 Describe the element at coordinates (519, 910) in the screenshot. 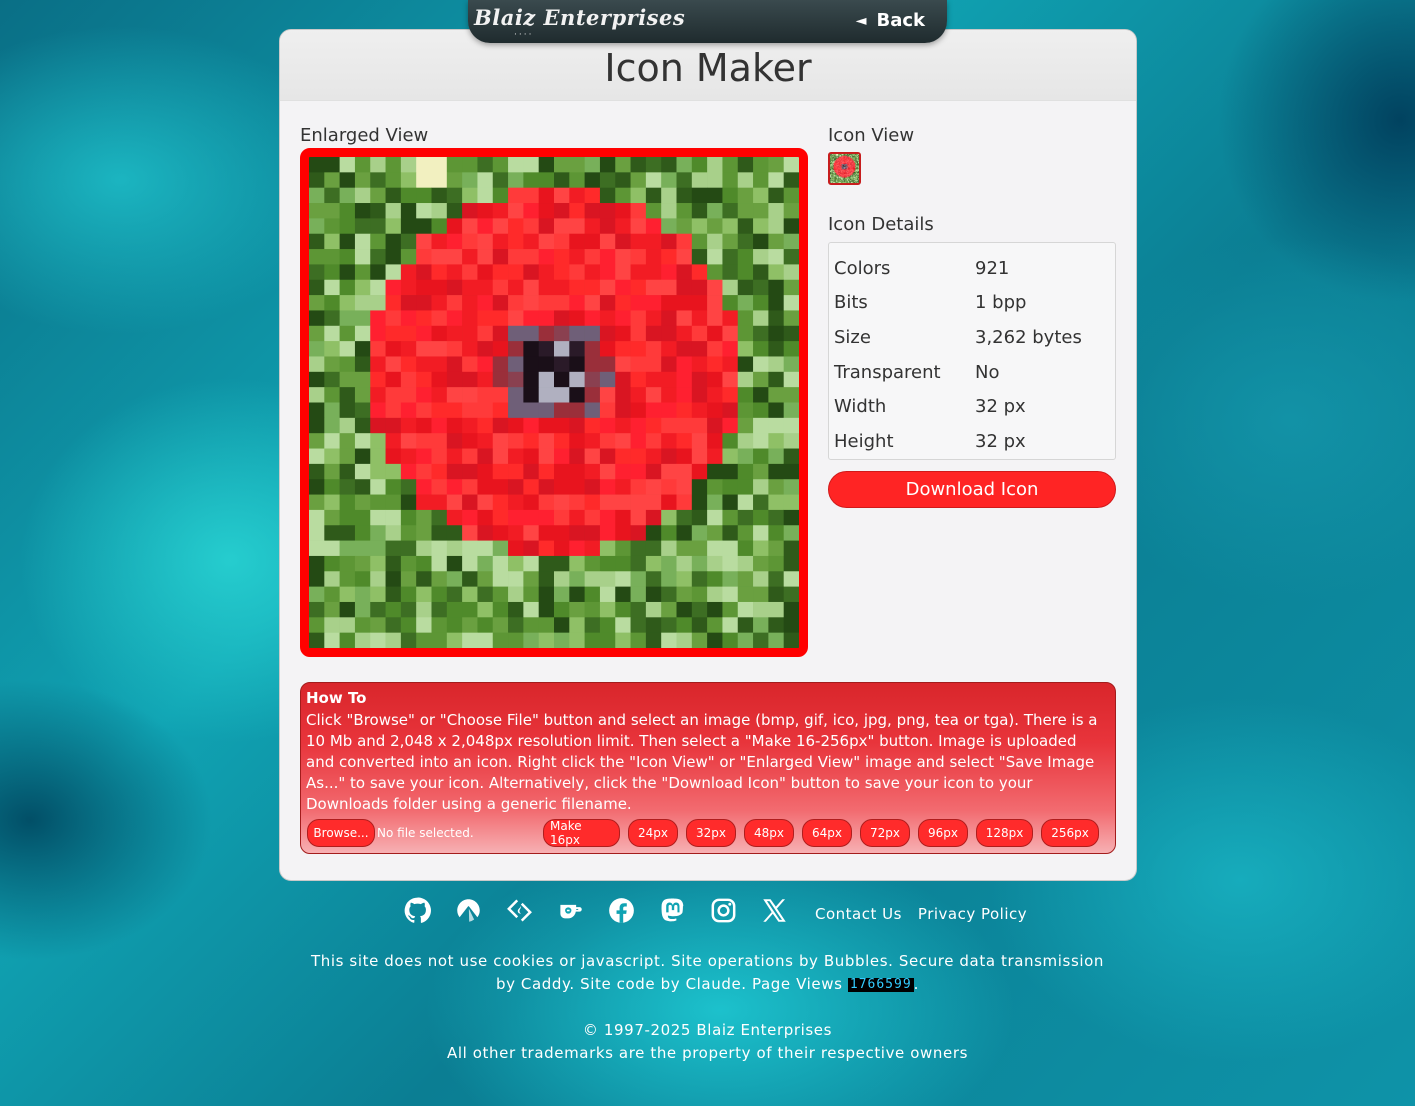

I see `sourceforge-icon` at that location.